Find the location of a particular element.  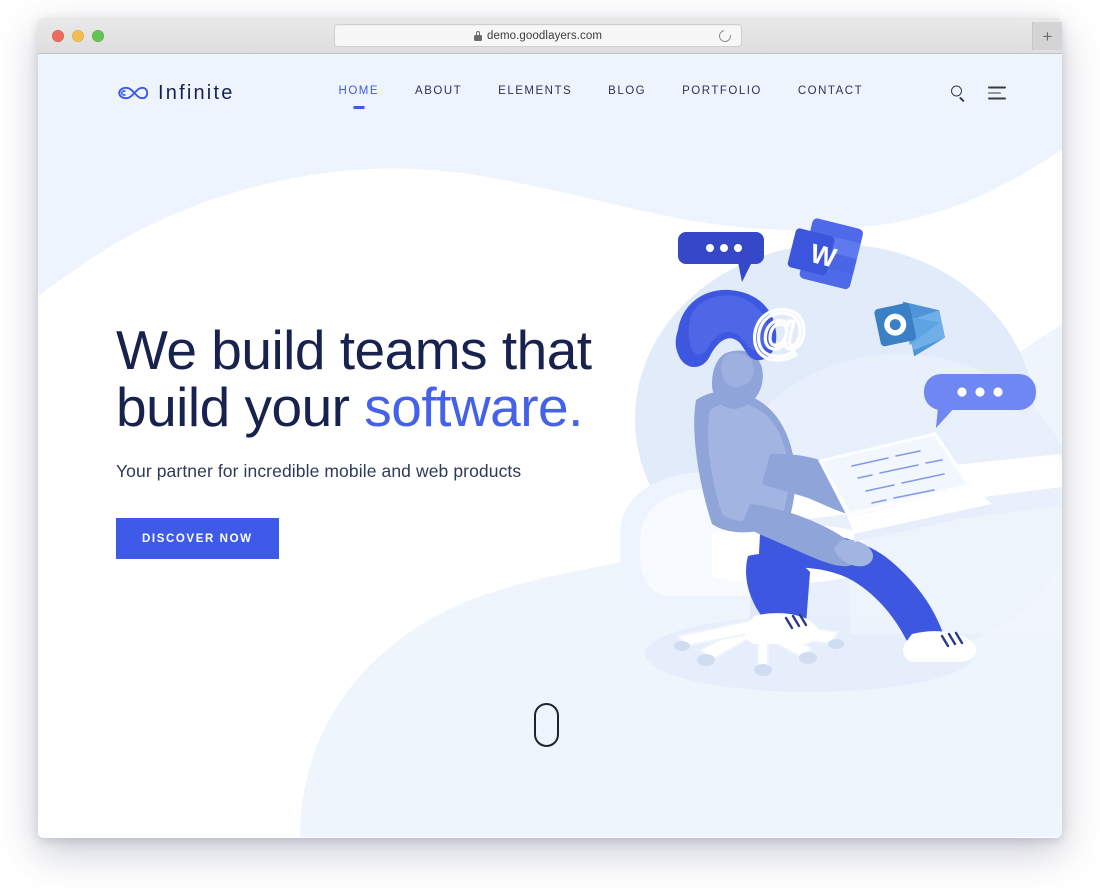

hero-title: We build teams that build your software. is located at coordinates (376, 378).